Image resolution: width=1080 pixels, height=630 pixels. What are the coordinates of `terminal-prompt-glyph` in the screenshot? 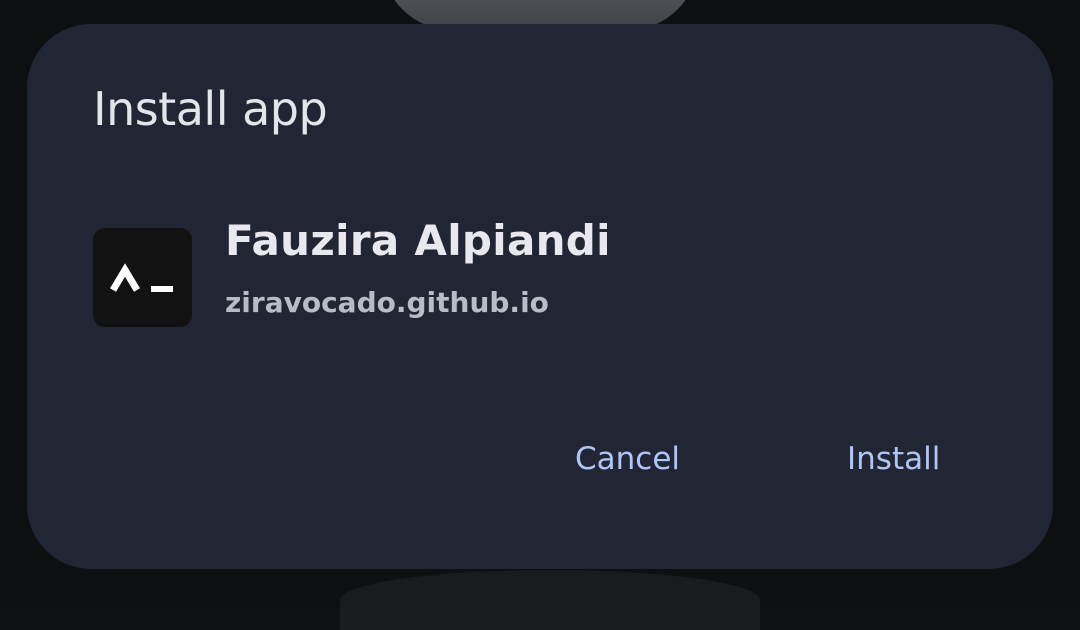 It's located at (141, 277).